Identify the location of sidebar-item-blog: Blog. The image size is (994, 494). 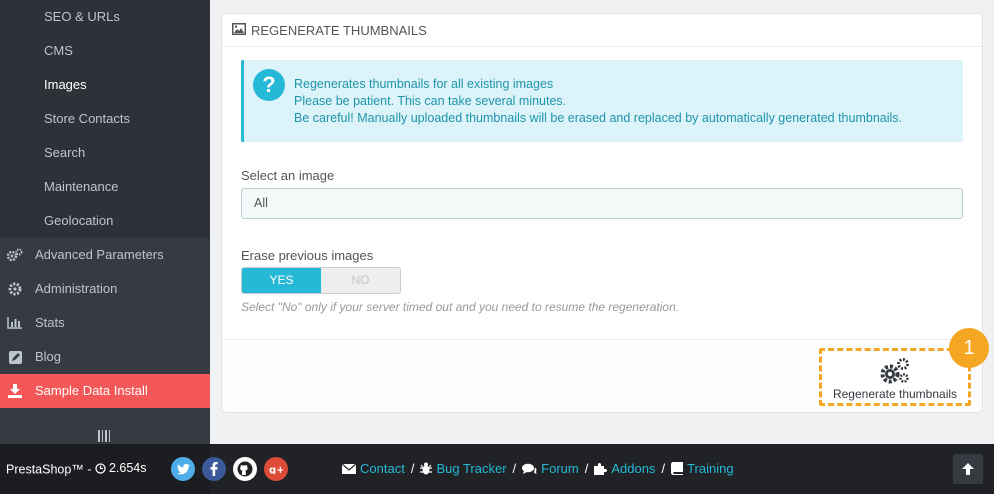
(105, 357).